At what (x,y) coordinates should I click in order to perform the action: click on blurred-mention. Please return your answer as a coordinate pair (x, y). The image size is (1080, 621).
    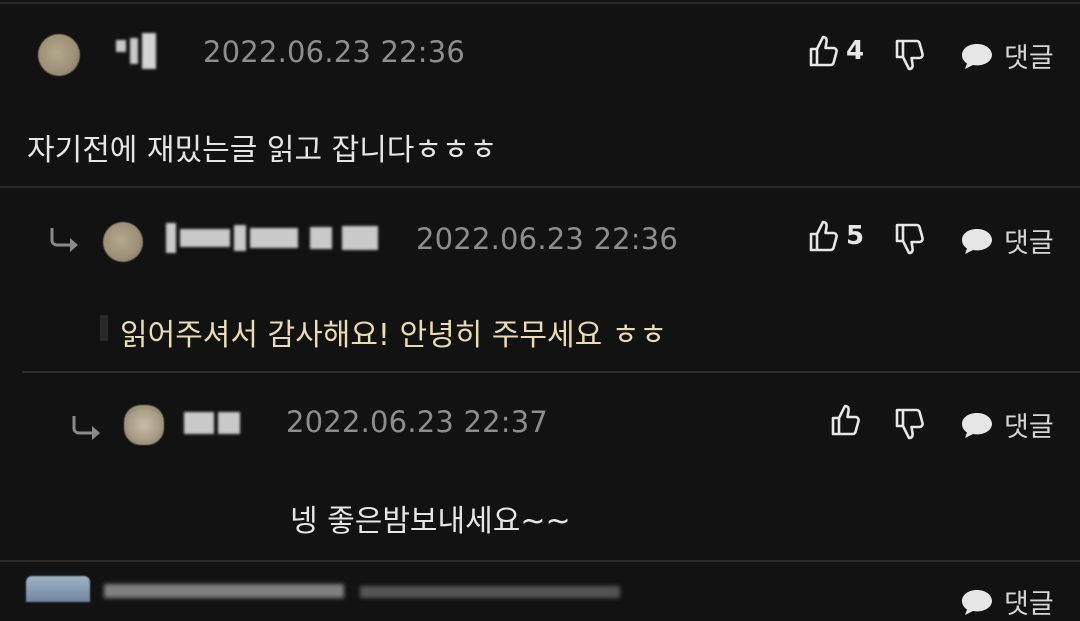
    Looking at the image, I should click on (104, 328).